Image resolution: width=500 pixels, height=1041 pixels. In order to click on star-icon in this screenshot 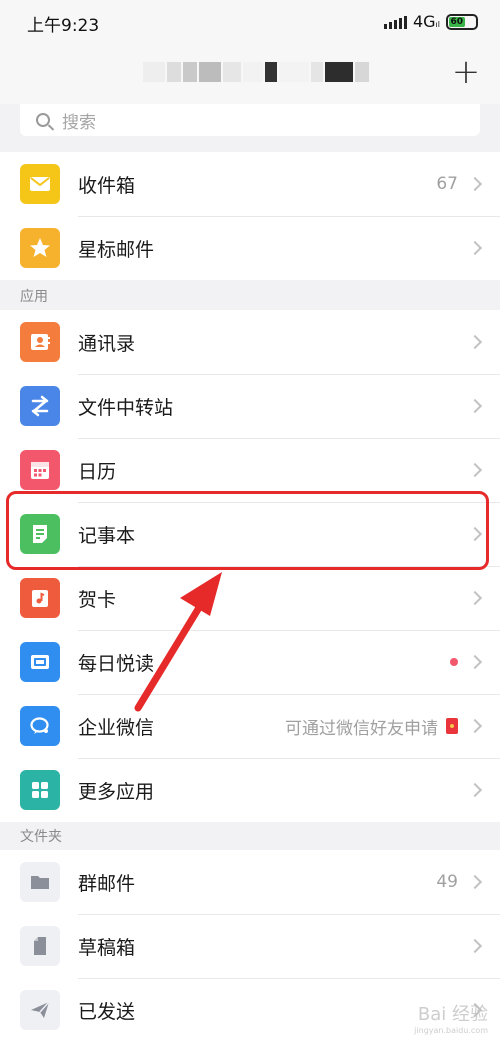, I will do `click(40, 248)`.